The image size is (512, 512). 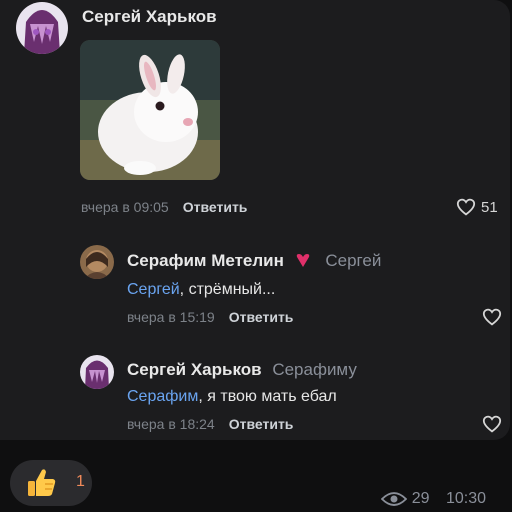 I want to click on comment-meta: вчера в 18:24 Ответить, so click(x=210, y=424).